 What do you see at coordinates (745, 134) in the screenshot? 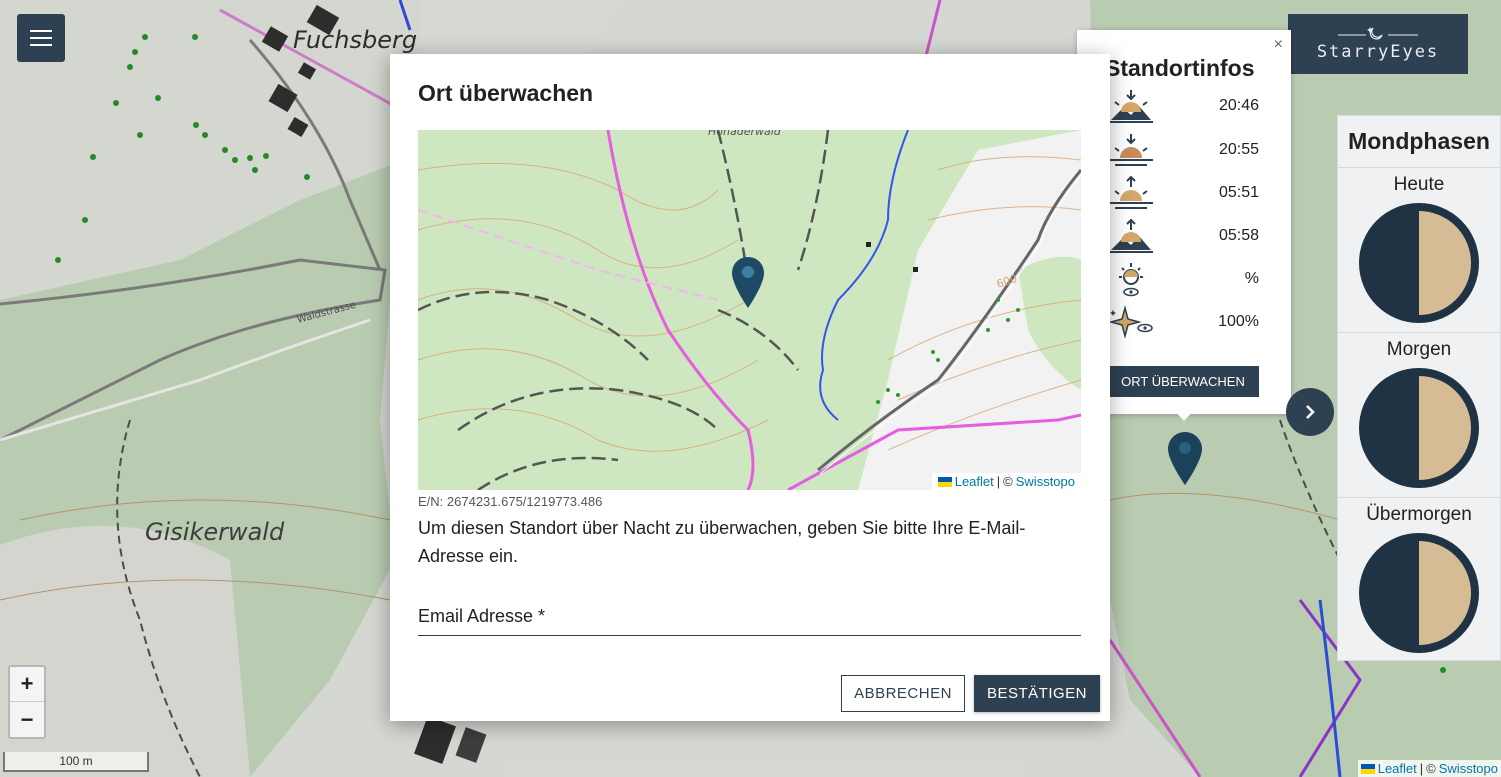
I see `mini-map-place-label: Hohaderwald` at bounding box center [745, 134].